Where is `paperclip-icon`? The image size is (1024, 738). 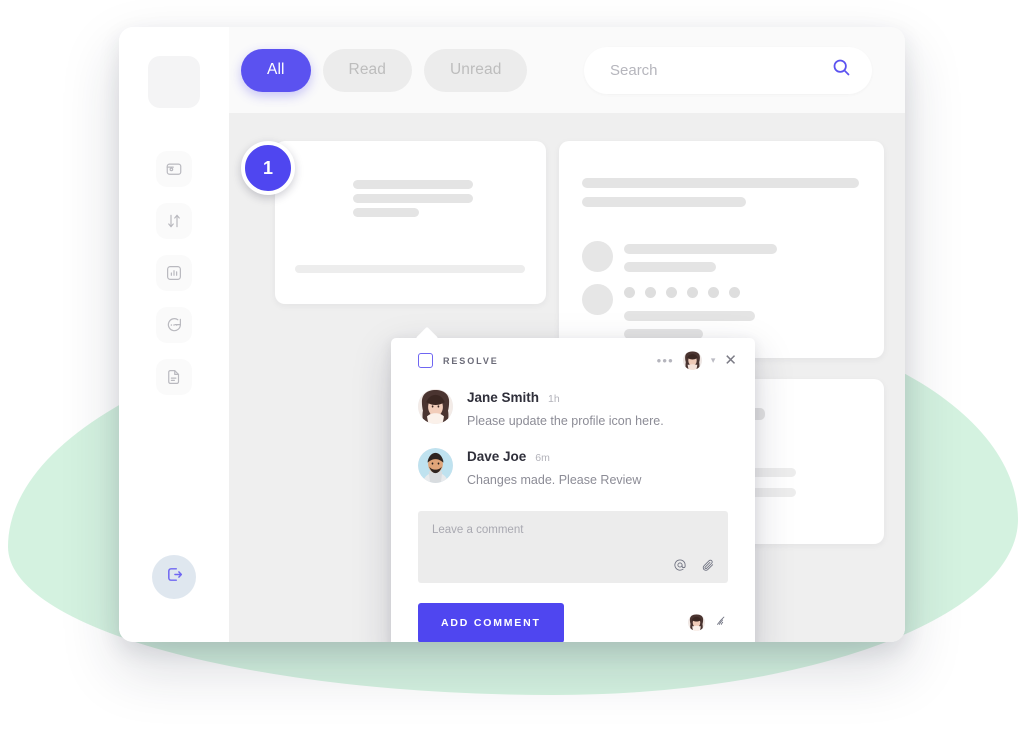 paperclip-icon is located at coordinates (708, 566).